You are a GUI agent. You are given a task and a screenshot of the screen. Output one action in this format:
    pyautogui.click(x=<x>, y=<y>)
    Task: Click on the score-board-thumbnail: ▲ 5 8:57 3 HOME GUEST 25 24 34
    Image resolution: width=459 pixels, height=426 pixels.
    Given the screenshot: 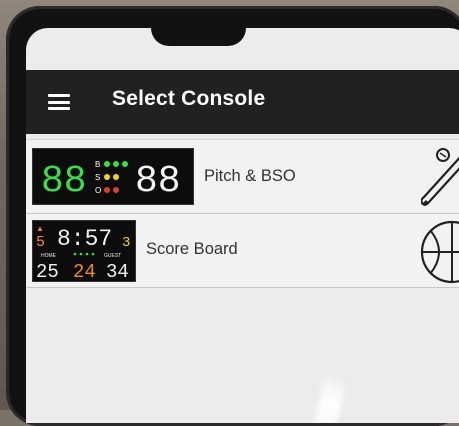 What is the action you would take?
    pyautogui.click(x=84, y=251)
    